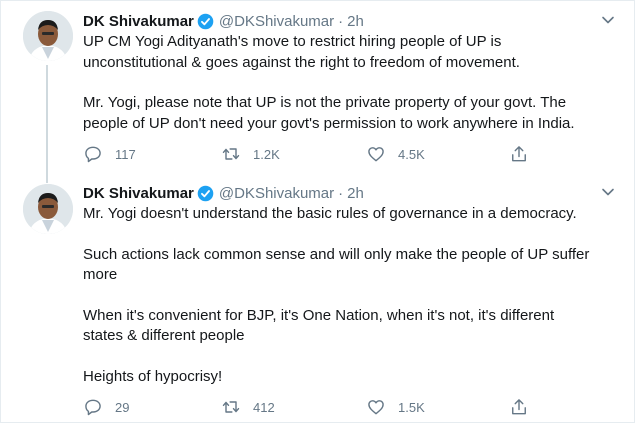 Image resolution: width=635 pixels, height=423 pixels. I want to click on retweet-count: 412, so click(264, 407).